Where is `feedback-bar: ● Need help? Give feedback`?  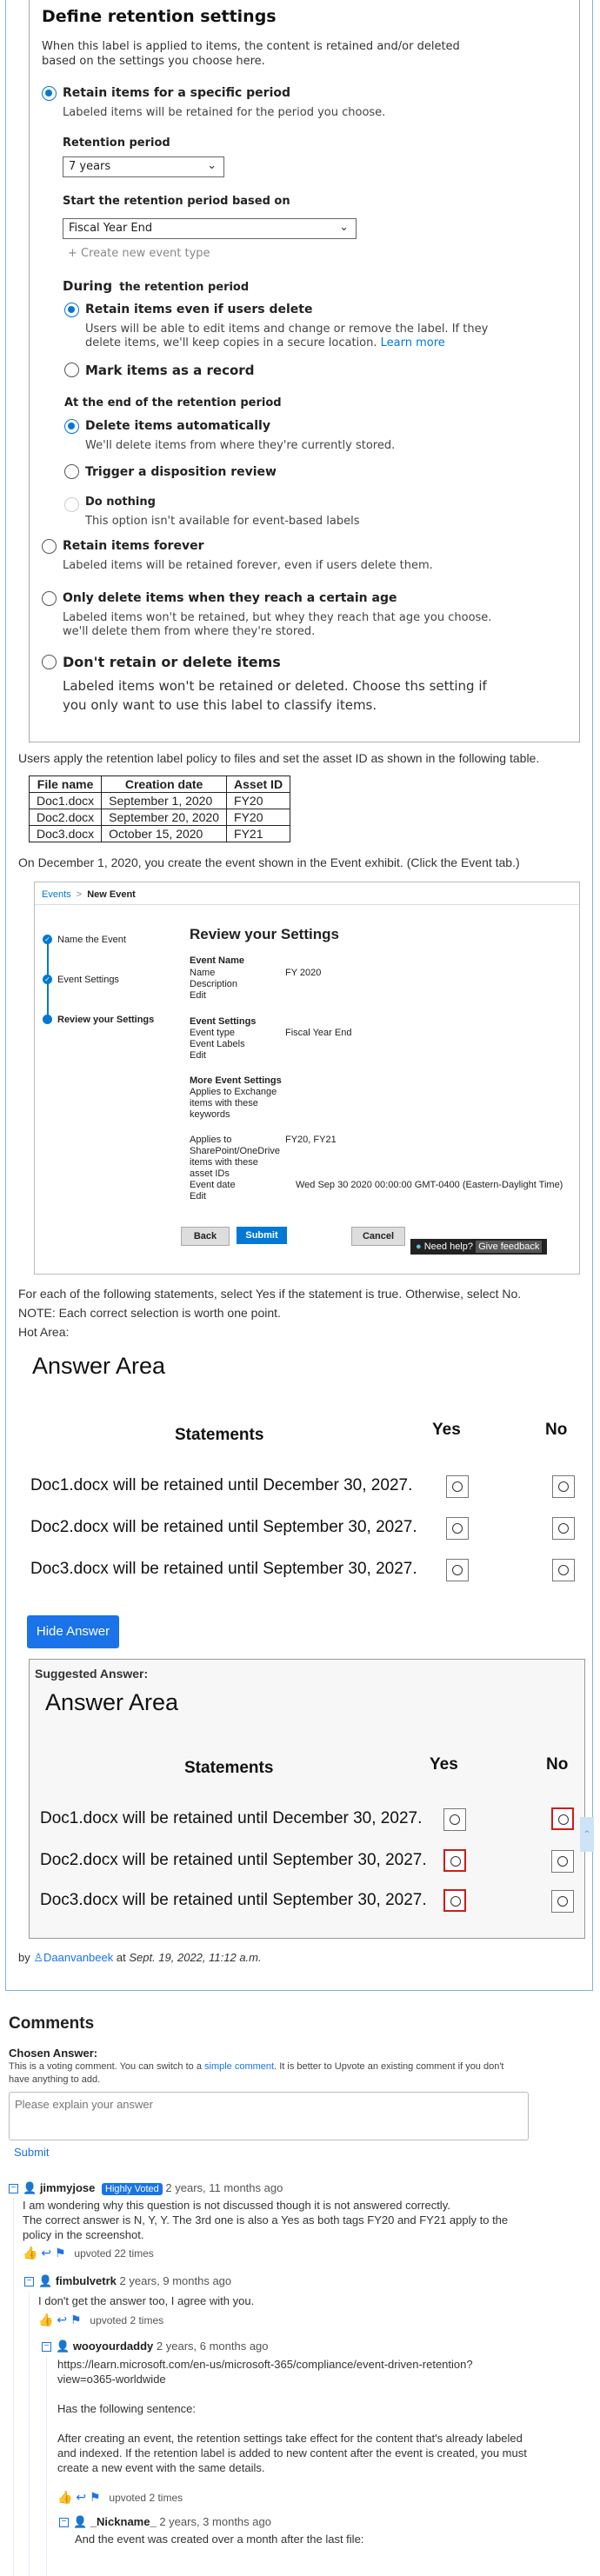 feedback-bar: ● Need help? Give feedback is located at coordinates (479, 1247).